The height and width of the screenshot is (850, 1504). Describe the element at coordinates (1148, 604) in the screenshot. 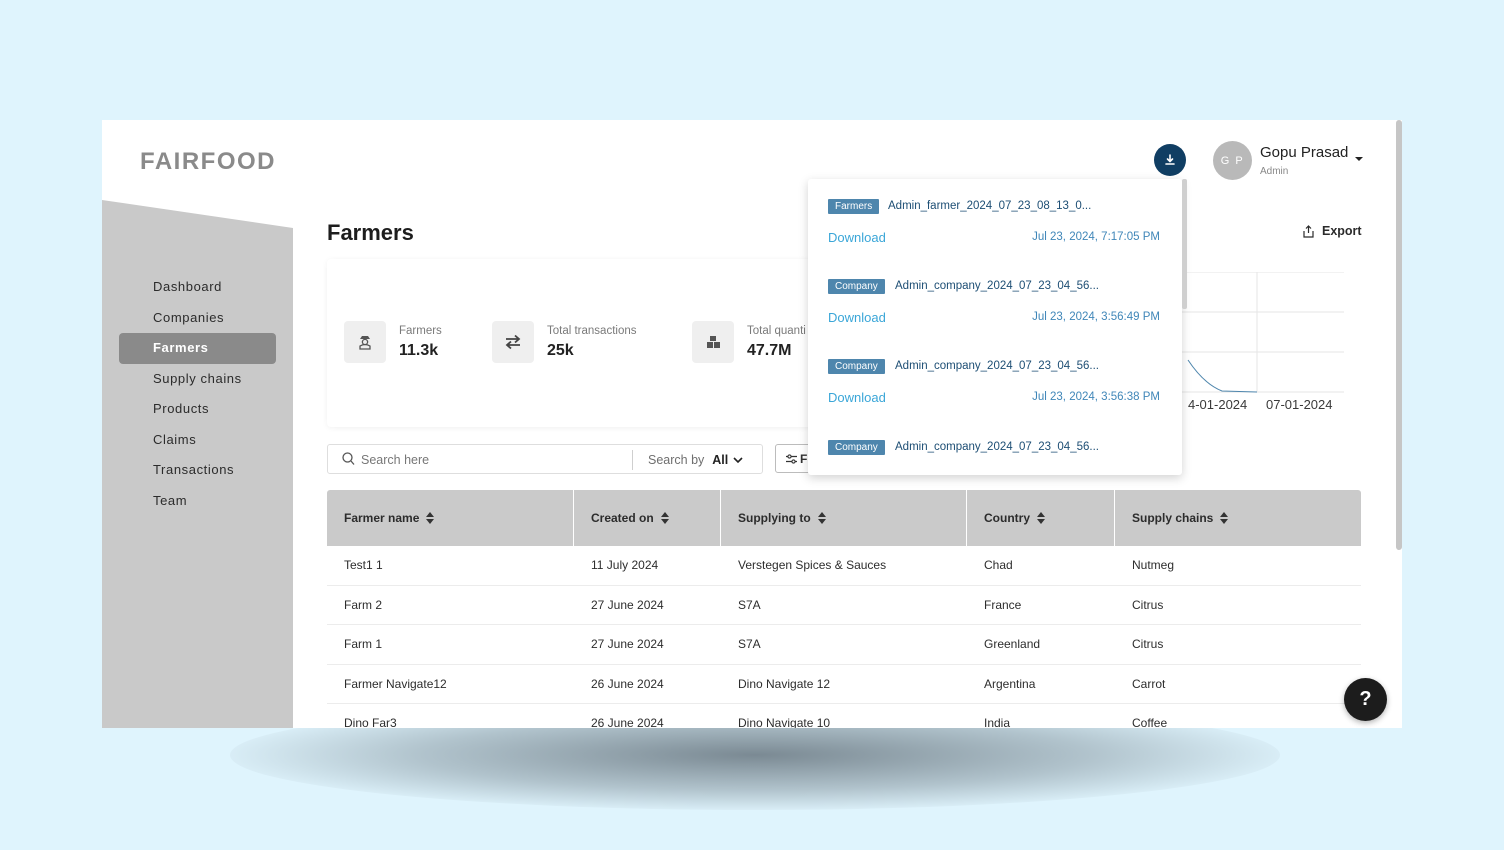

I see `cell-supply-chains: Citrus` at that location.